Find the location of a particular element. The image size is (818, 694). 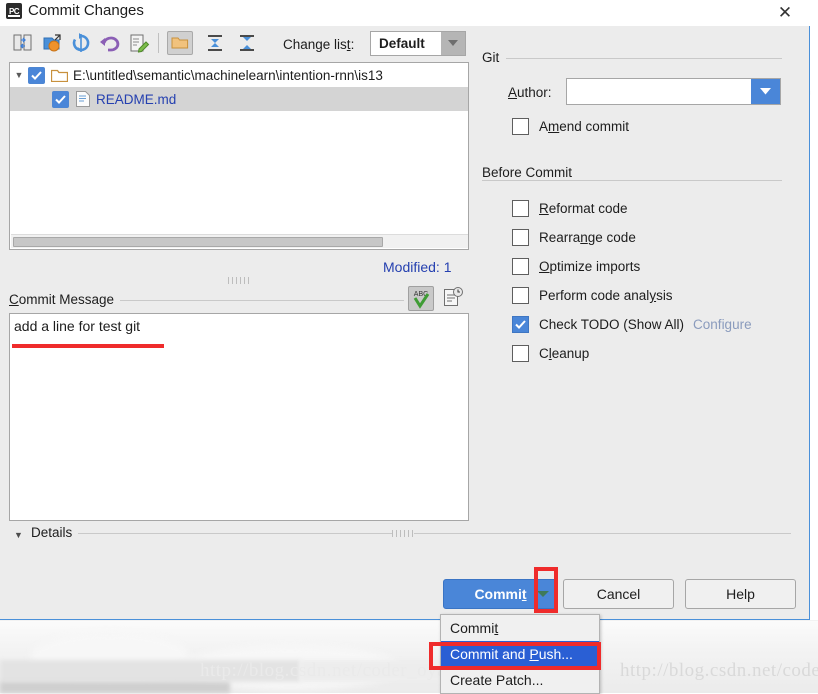

reformat-code-label: Reformat code is located at coordinates (583, 208).